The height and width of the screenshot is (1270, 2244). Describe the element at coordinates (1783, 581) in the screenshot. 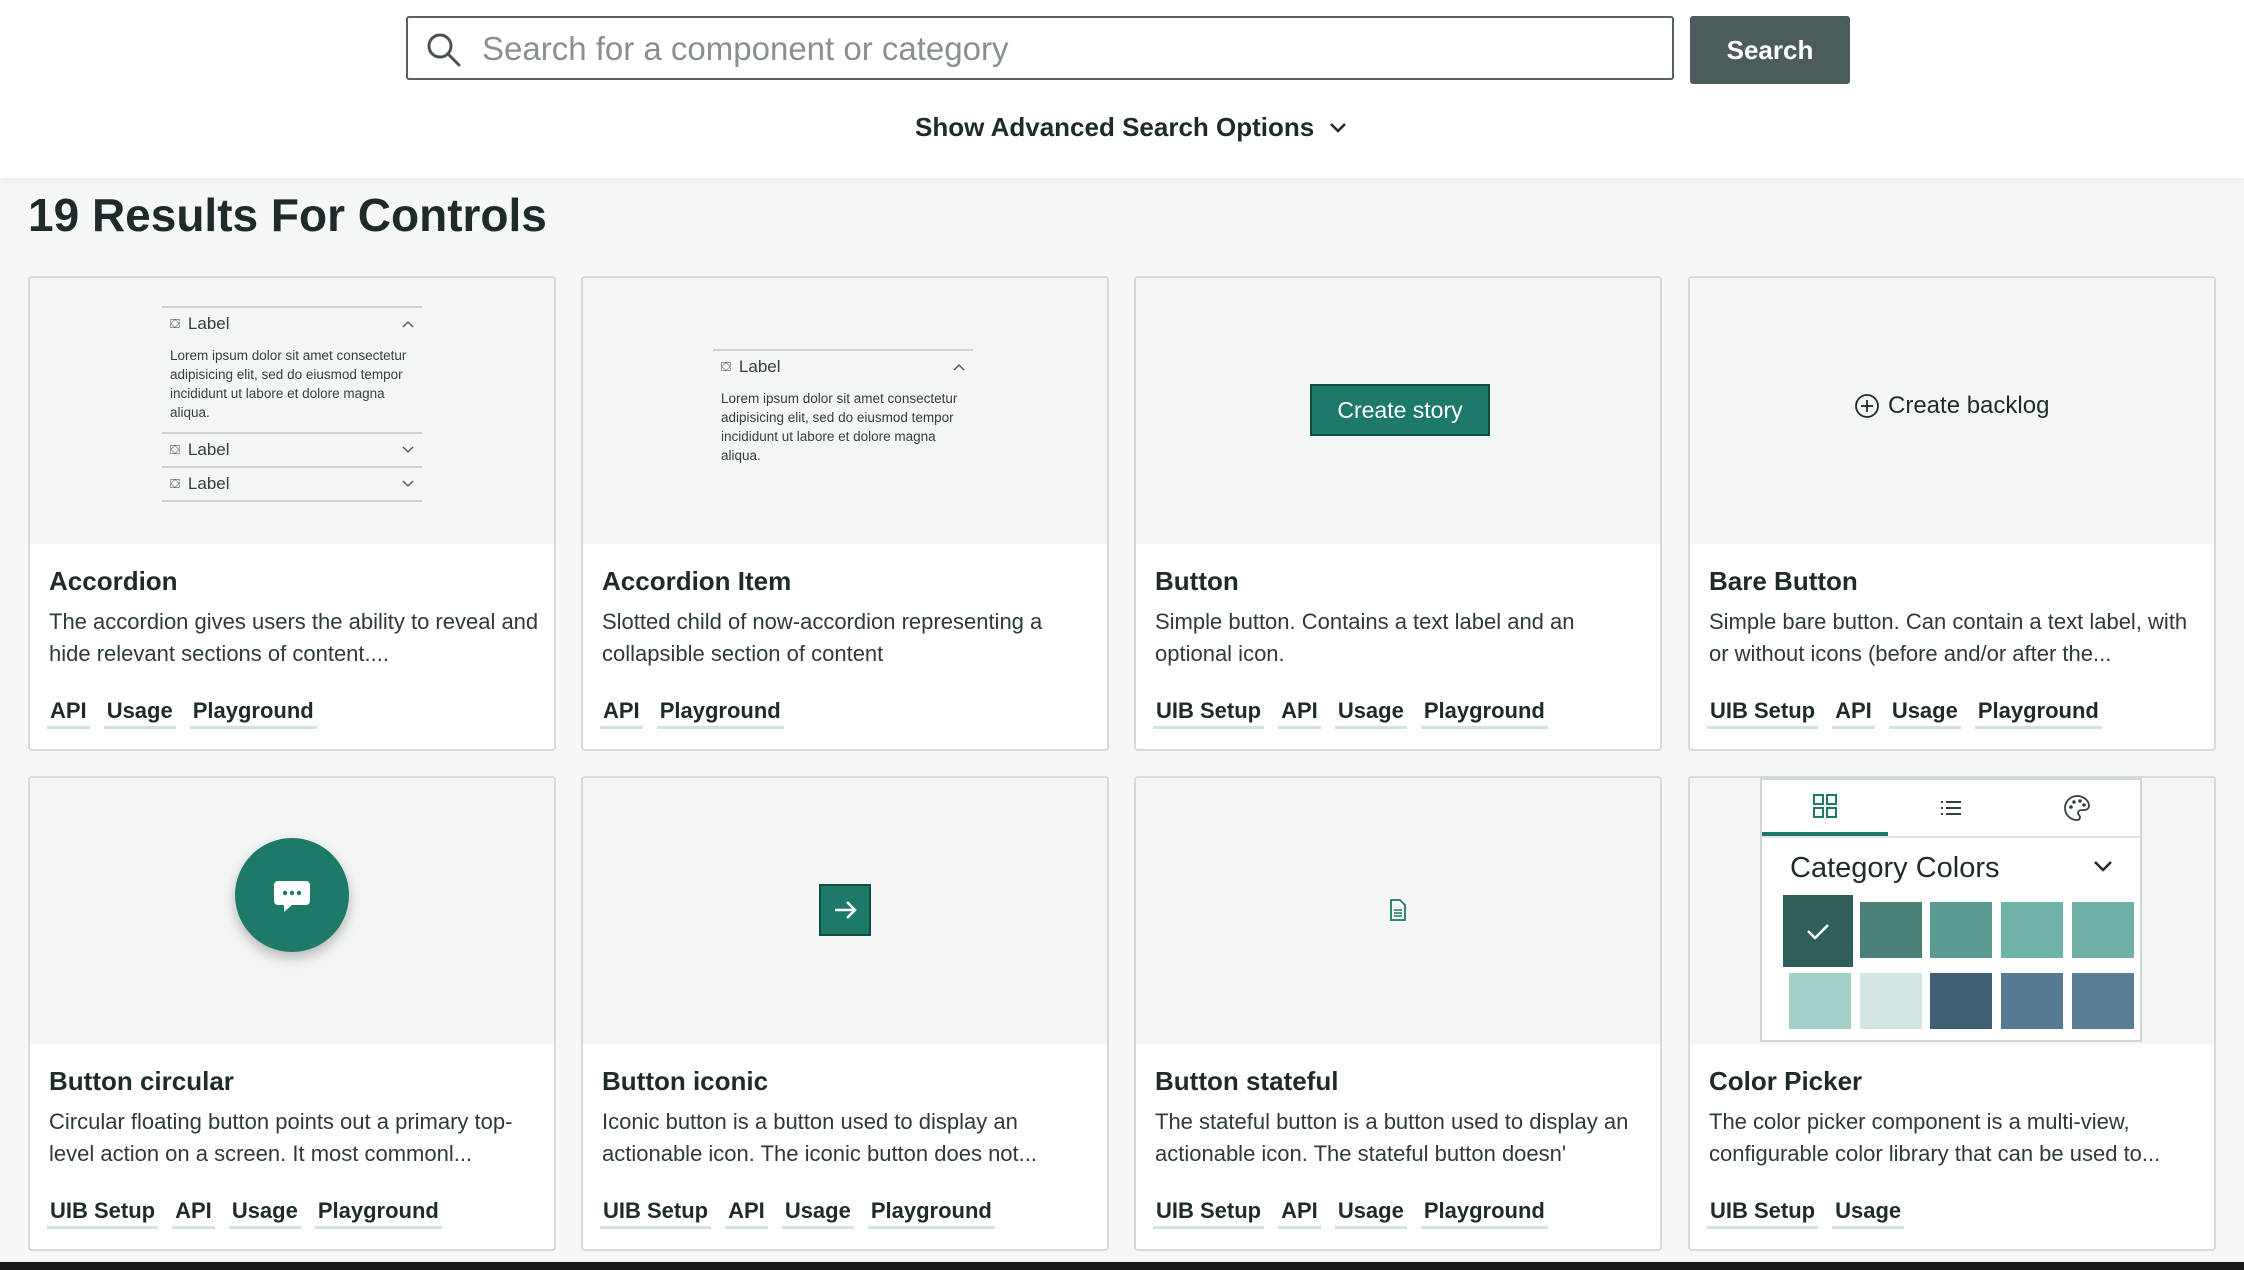

I see `card-title: Bare Button` at that location.